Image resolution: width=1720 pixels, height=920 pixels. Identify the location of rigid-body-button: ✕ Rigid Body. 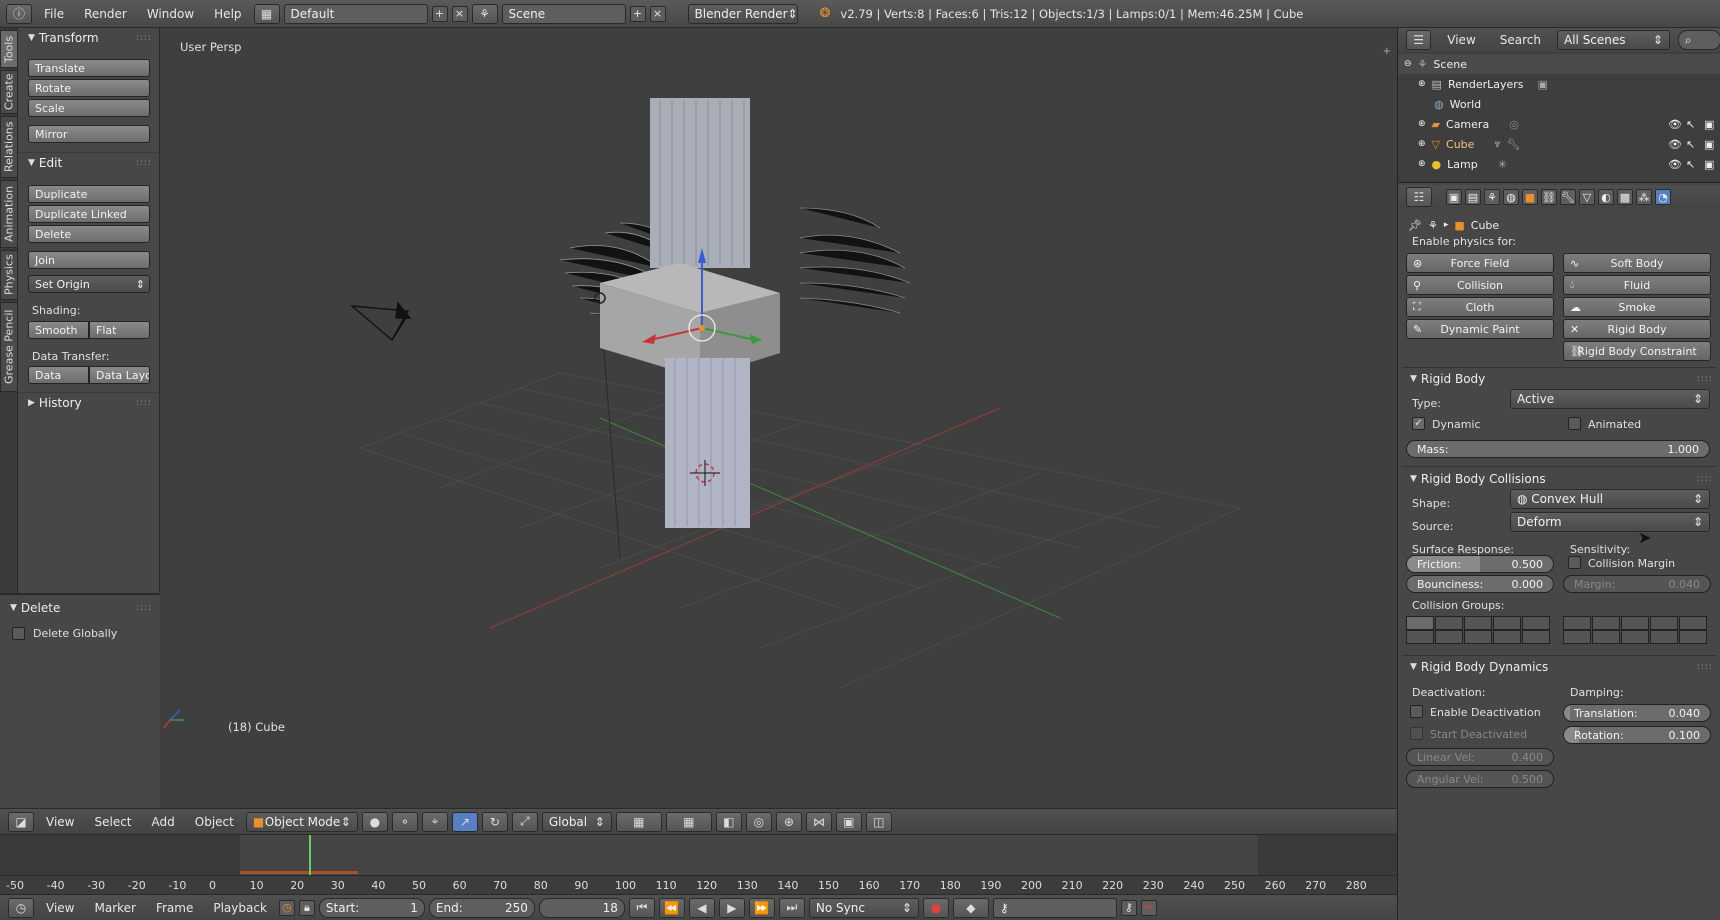
(1637, 329).